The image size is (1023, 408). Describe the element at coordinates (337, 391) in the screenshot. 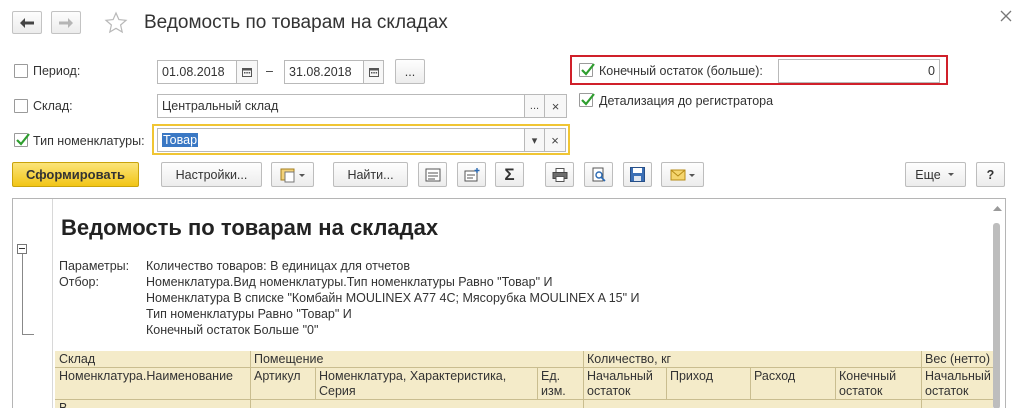

I see `header-series: Серия` at that location.